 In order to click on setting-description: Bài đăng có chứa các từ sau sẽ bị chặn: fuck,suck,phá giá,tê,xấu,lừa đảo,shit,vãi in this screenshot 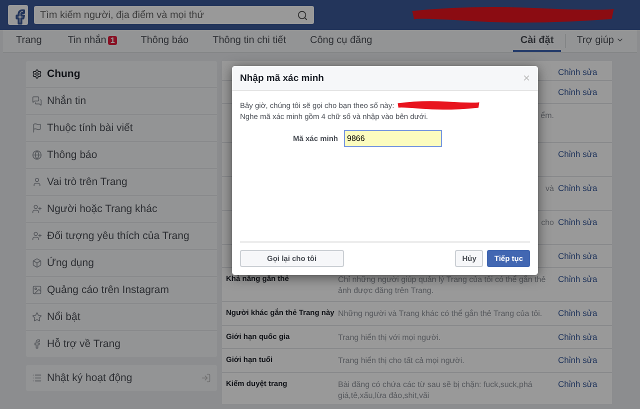, I will do `click(436, 390)`.